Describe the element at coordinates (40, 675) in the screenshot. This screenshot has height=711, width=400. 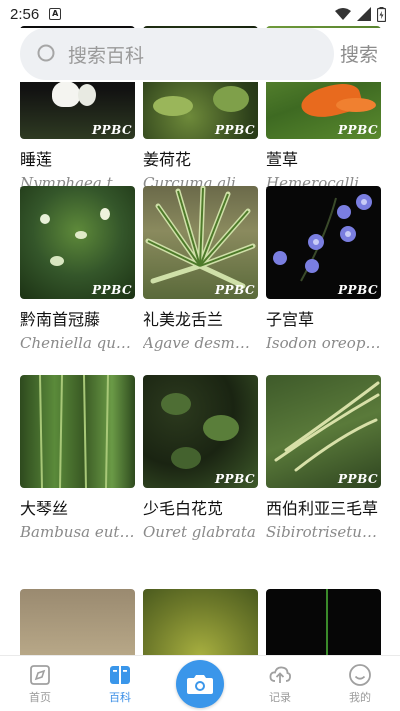
I see `compass-icon` at that location.